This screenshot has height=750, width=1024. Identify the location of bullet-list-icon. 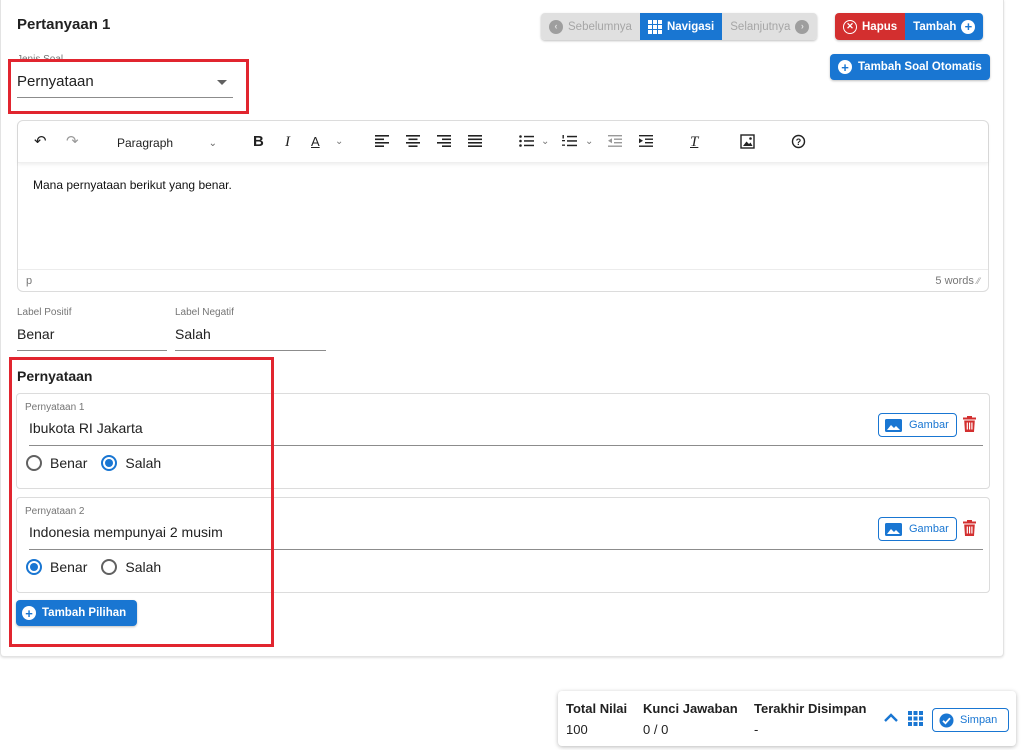
(526, 141).